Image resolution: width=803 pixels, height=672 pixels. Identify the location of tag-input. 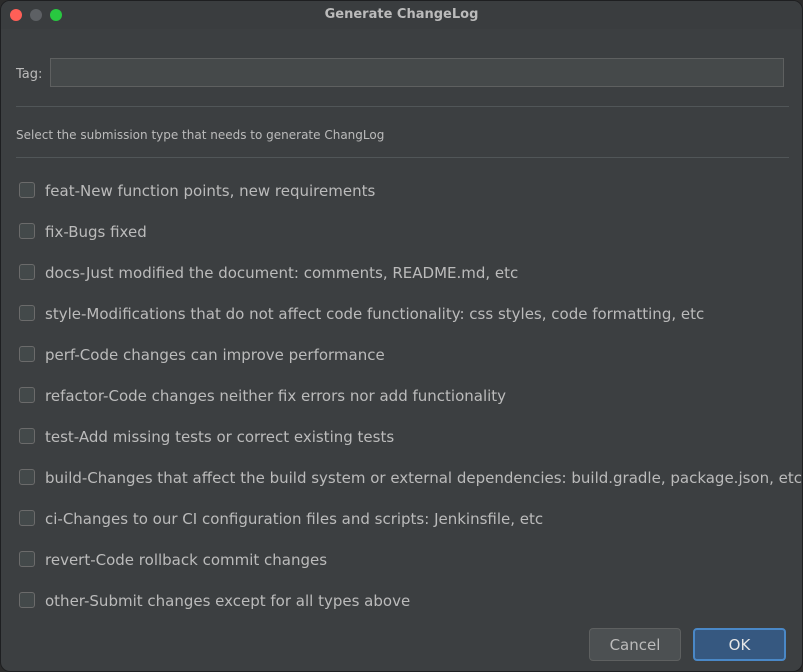
(417, 72).